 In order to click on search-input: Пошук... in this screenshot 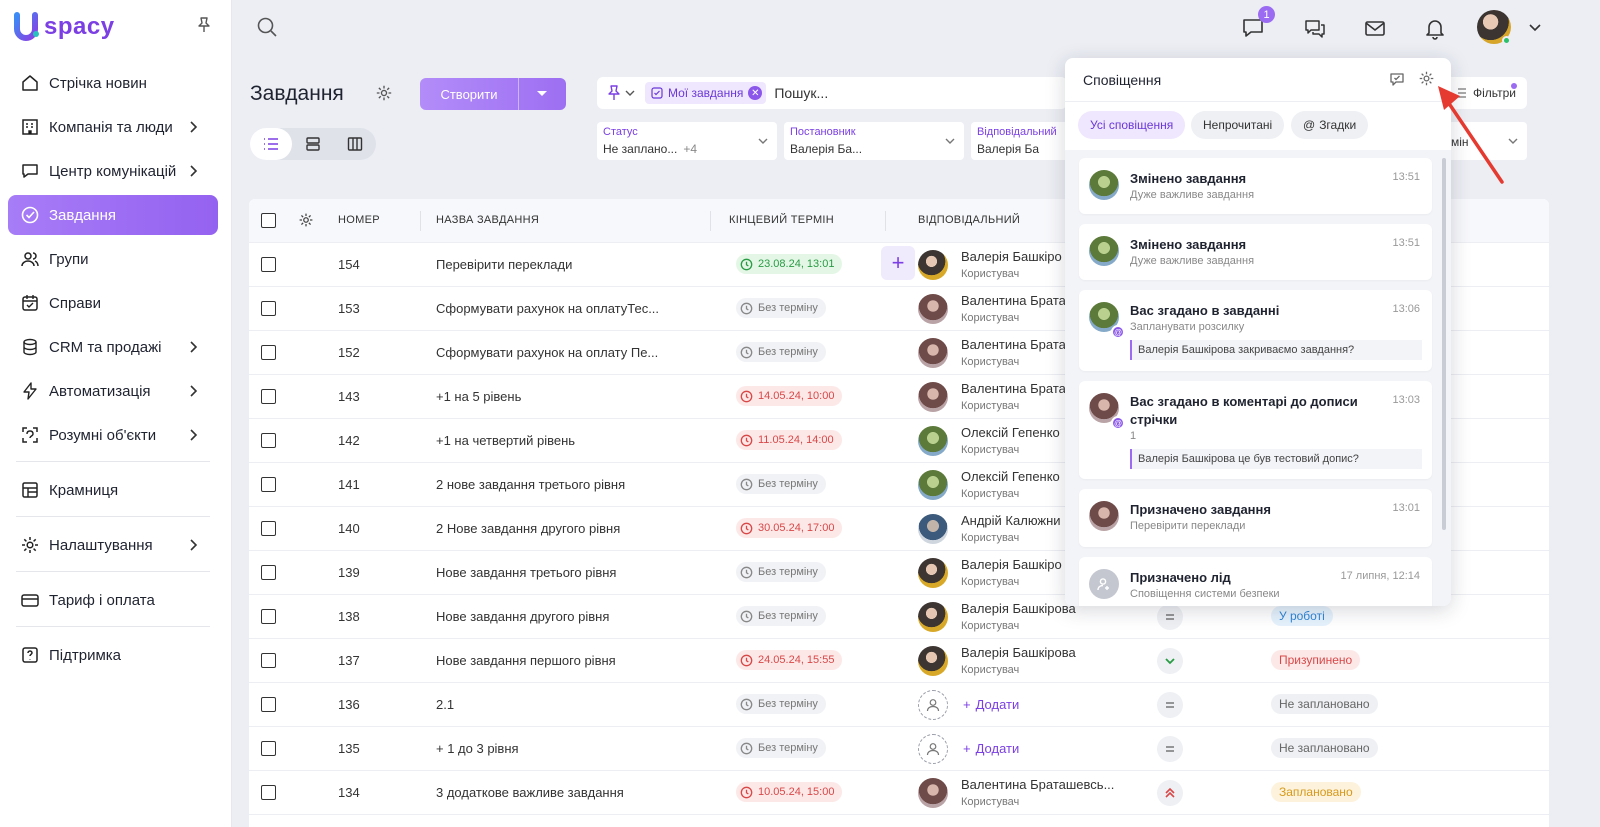, I will do `click(801, 93)`.